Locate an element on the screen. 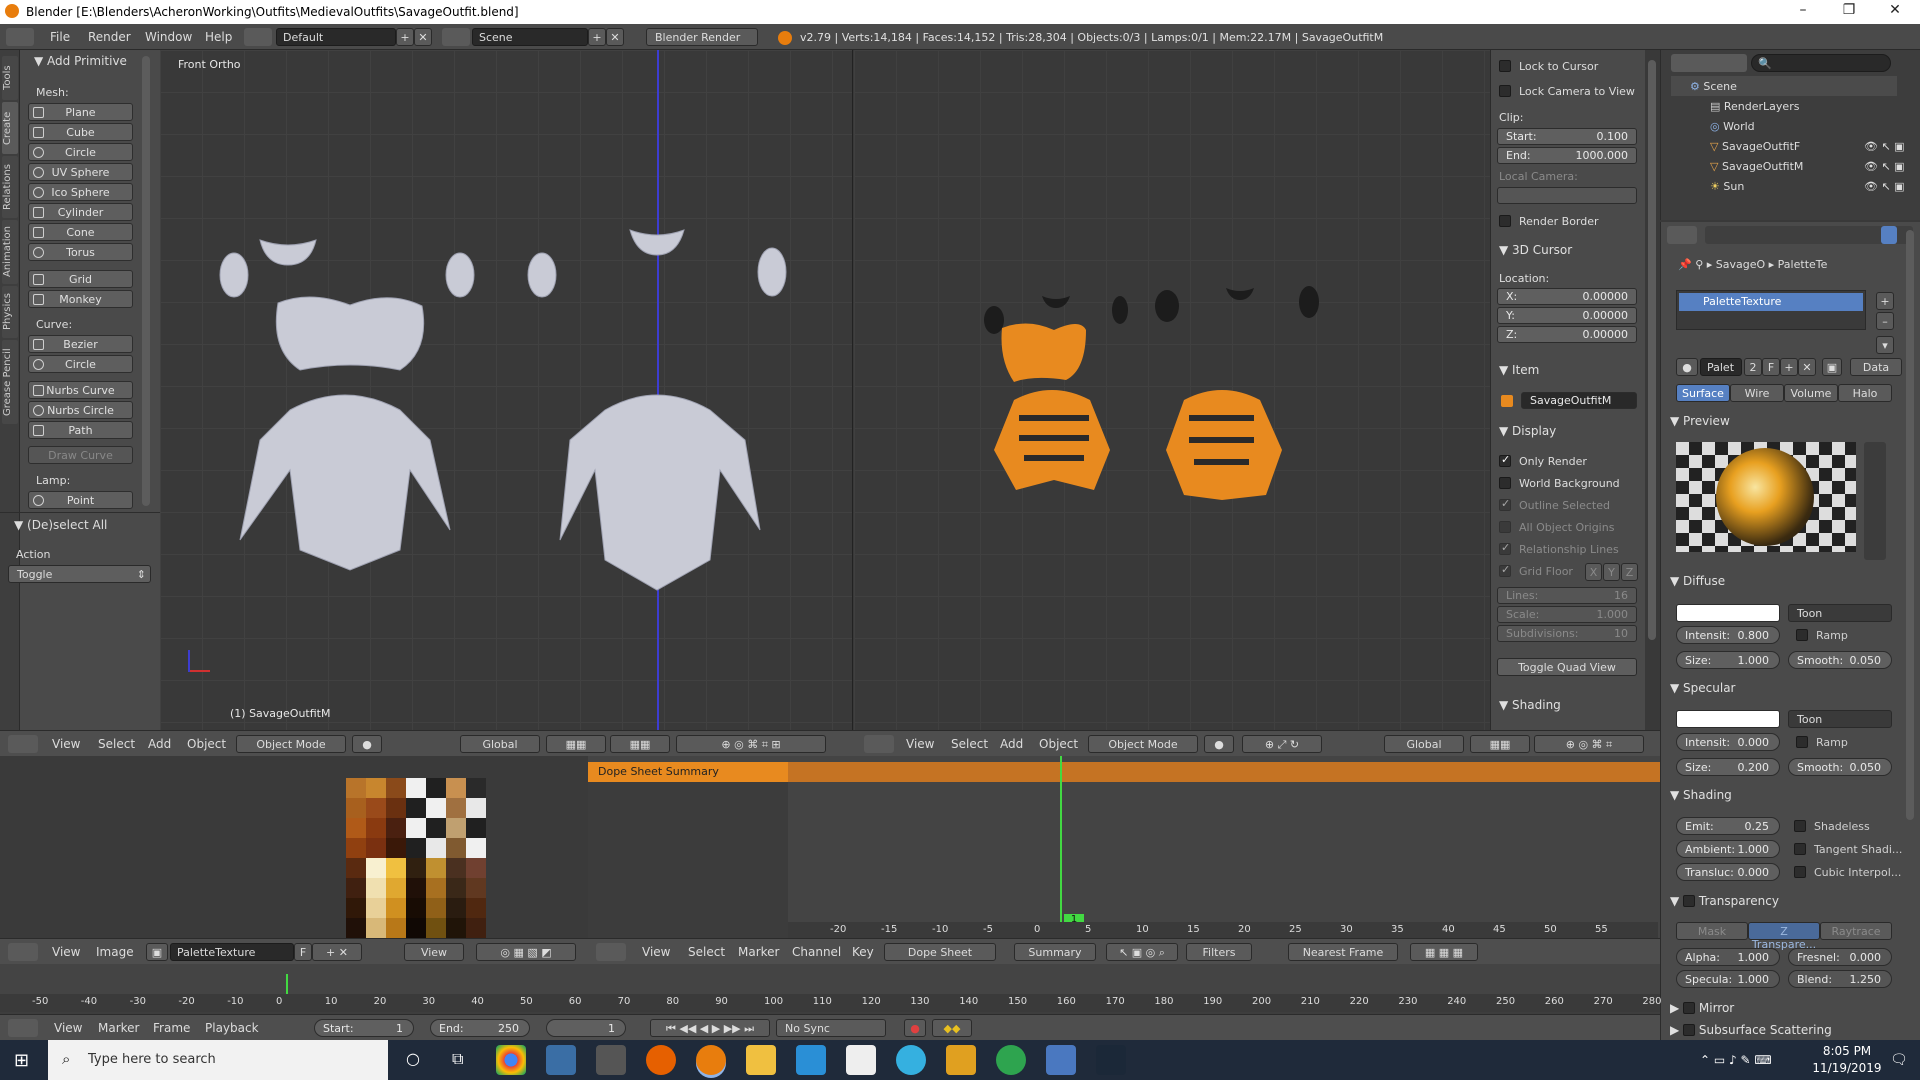 This screenshot has height=1080, width=1920. pivot-manipulator-buttons: ⊕ ⤢ ↻ is located at coordinates (1282, 744).